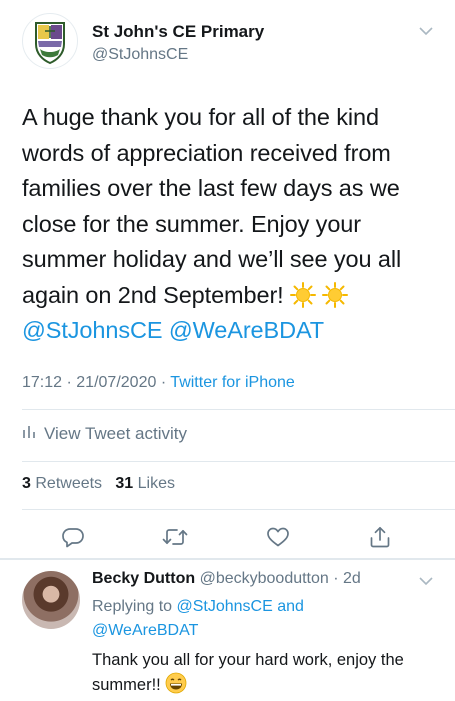 The image size is (455, 701). What do you see at coordinates (290, 606) in the screenshot?
I see `replying-and: and` at bounding box center [290, 606].